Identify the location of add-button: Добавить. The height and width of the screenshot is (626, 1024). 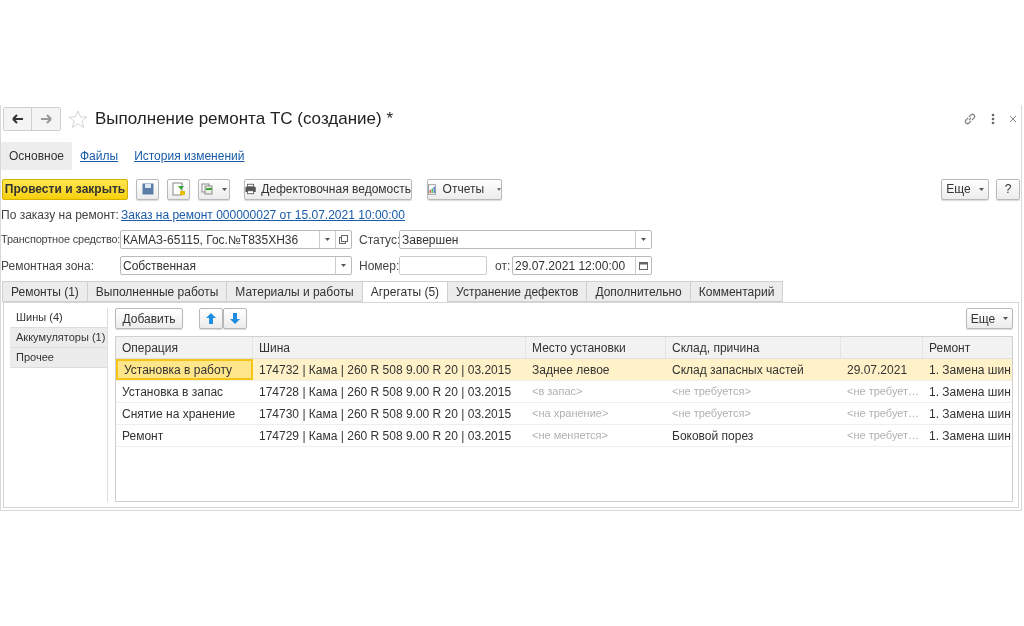
(149, 318).